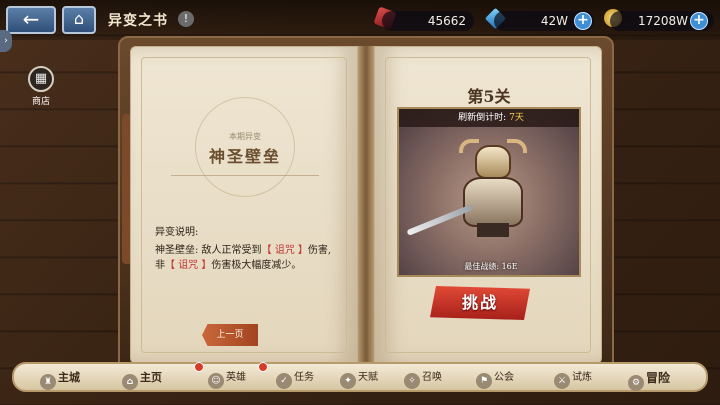 This screenshot has width=720, height=405. I want to click on nav-adventure: ⚙ 冒险, so click(649, 379).